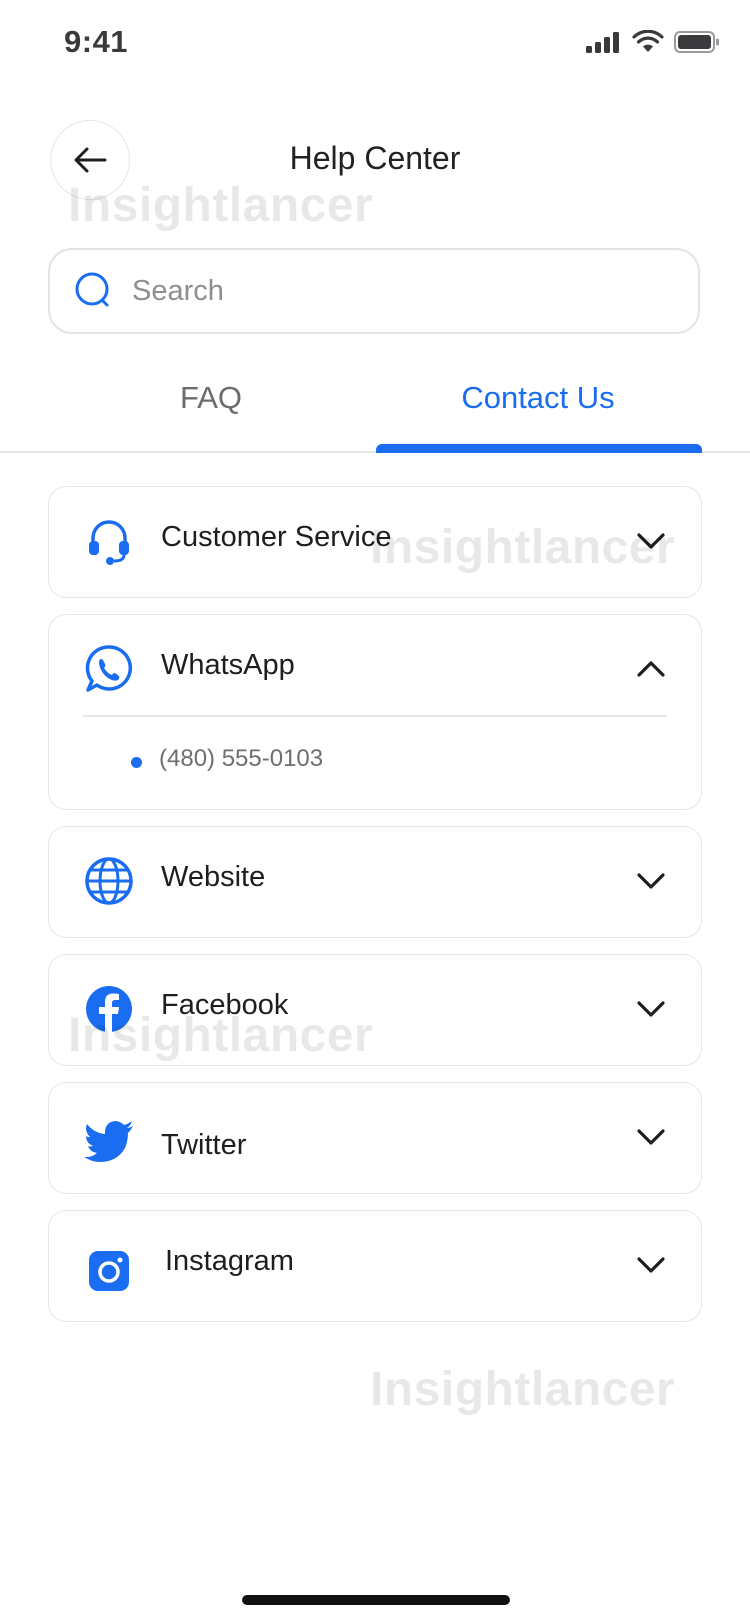 The height and width of the screenshot is (1624, 750). What do you see at coordinates (376, 1600) in the screenshot?
I see `home-indicator` at bounding box center [376, 1600].